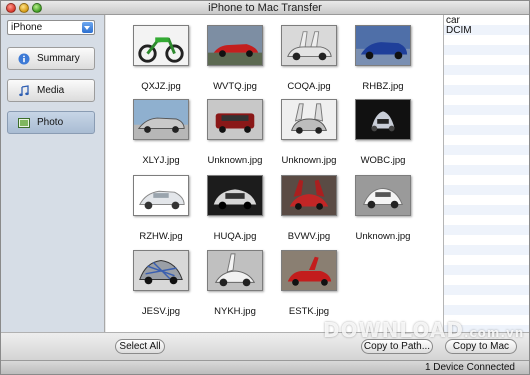 The image size is (530, 375). I want to click on music-note-icon, so click(24, 91).